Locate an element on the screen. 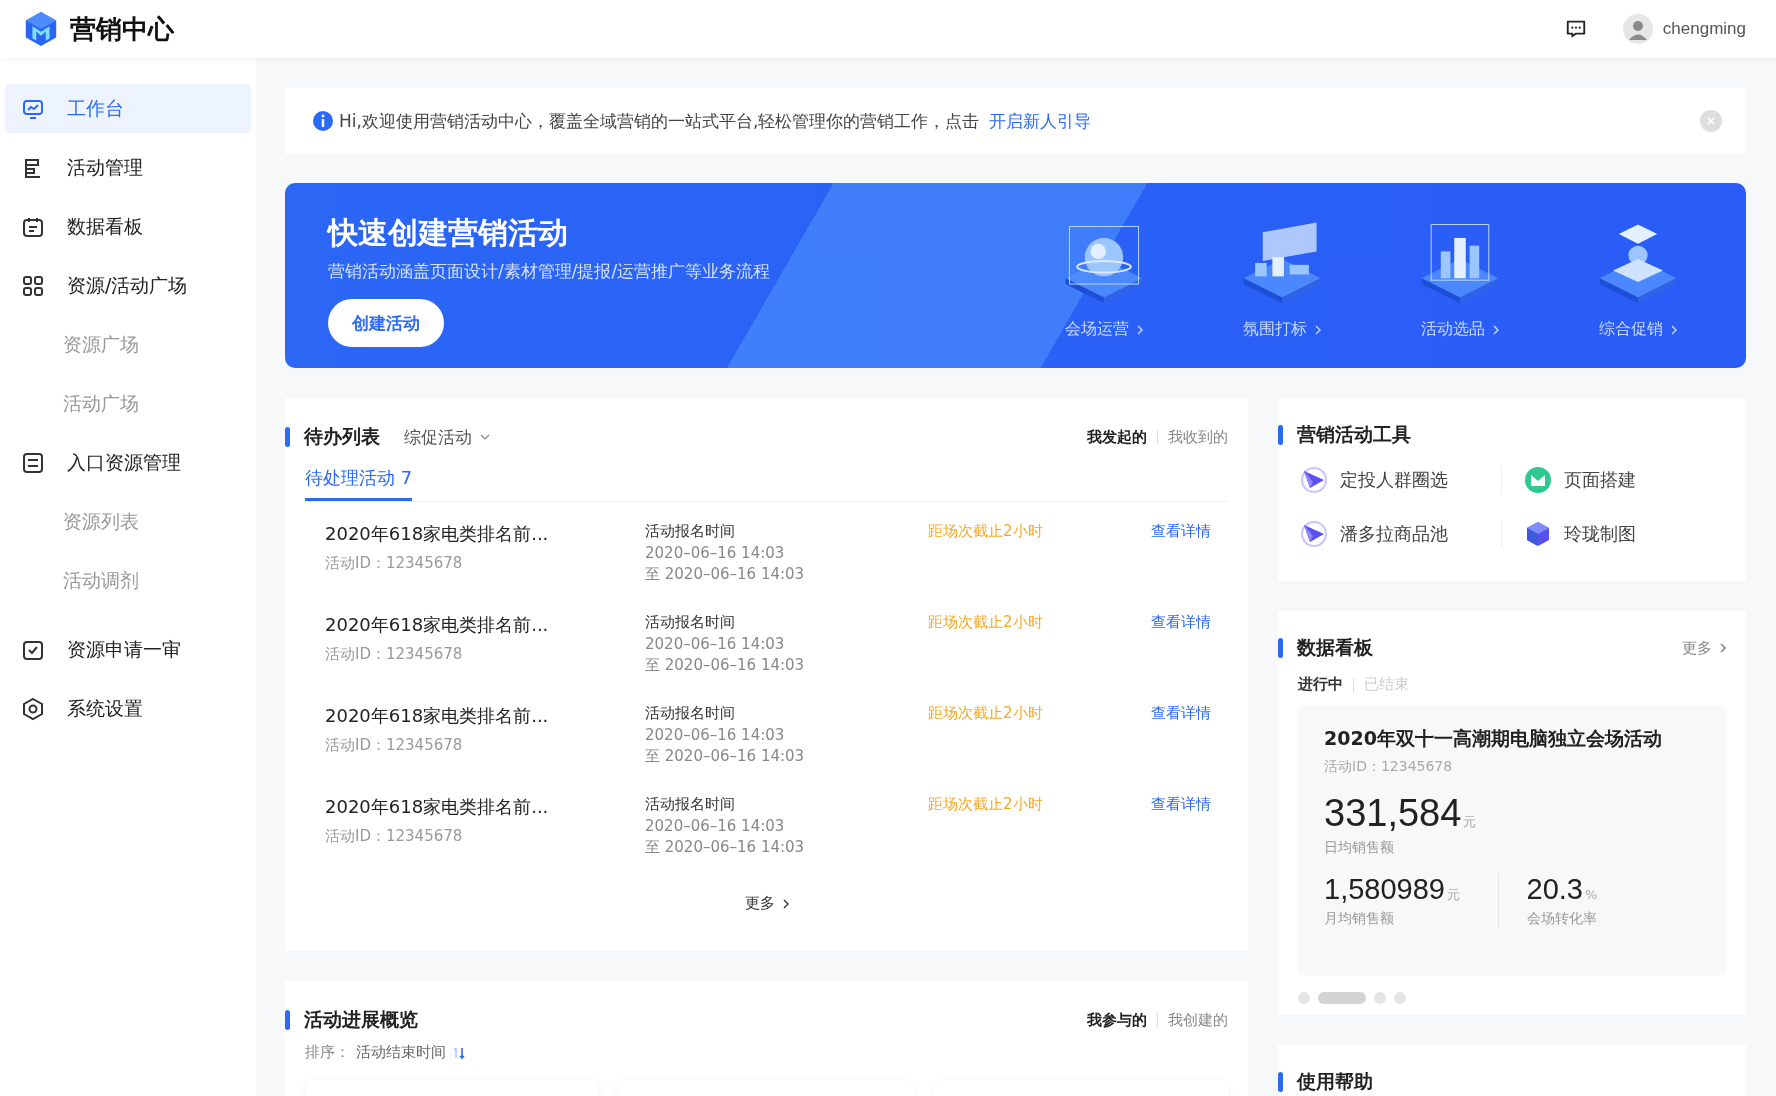 The height and width of the screenshot is (1096, 1776). sidebar-item: 入口资源管理 is located at coordinates (128, 462).